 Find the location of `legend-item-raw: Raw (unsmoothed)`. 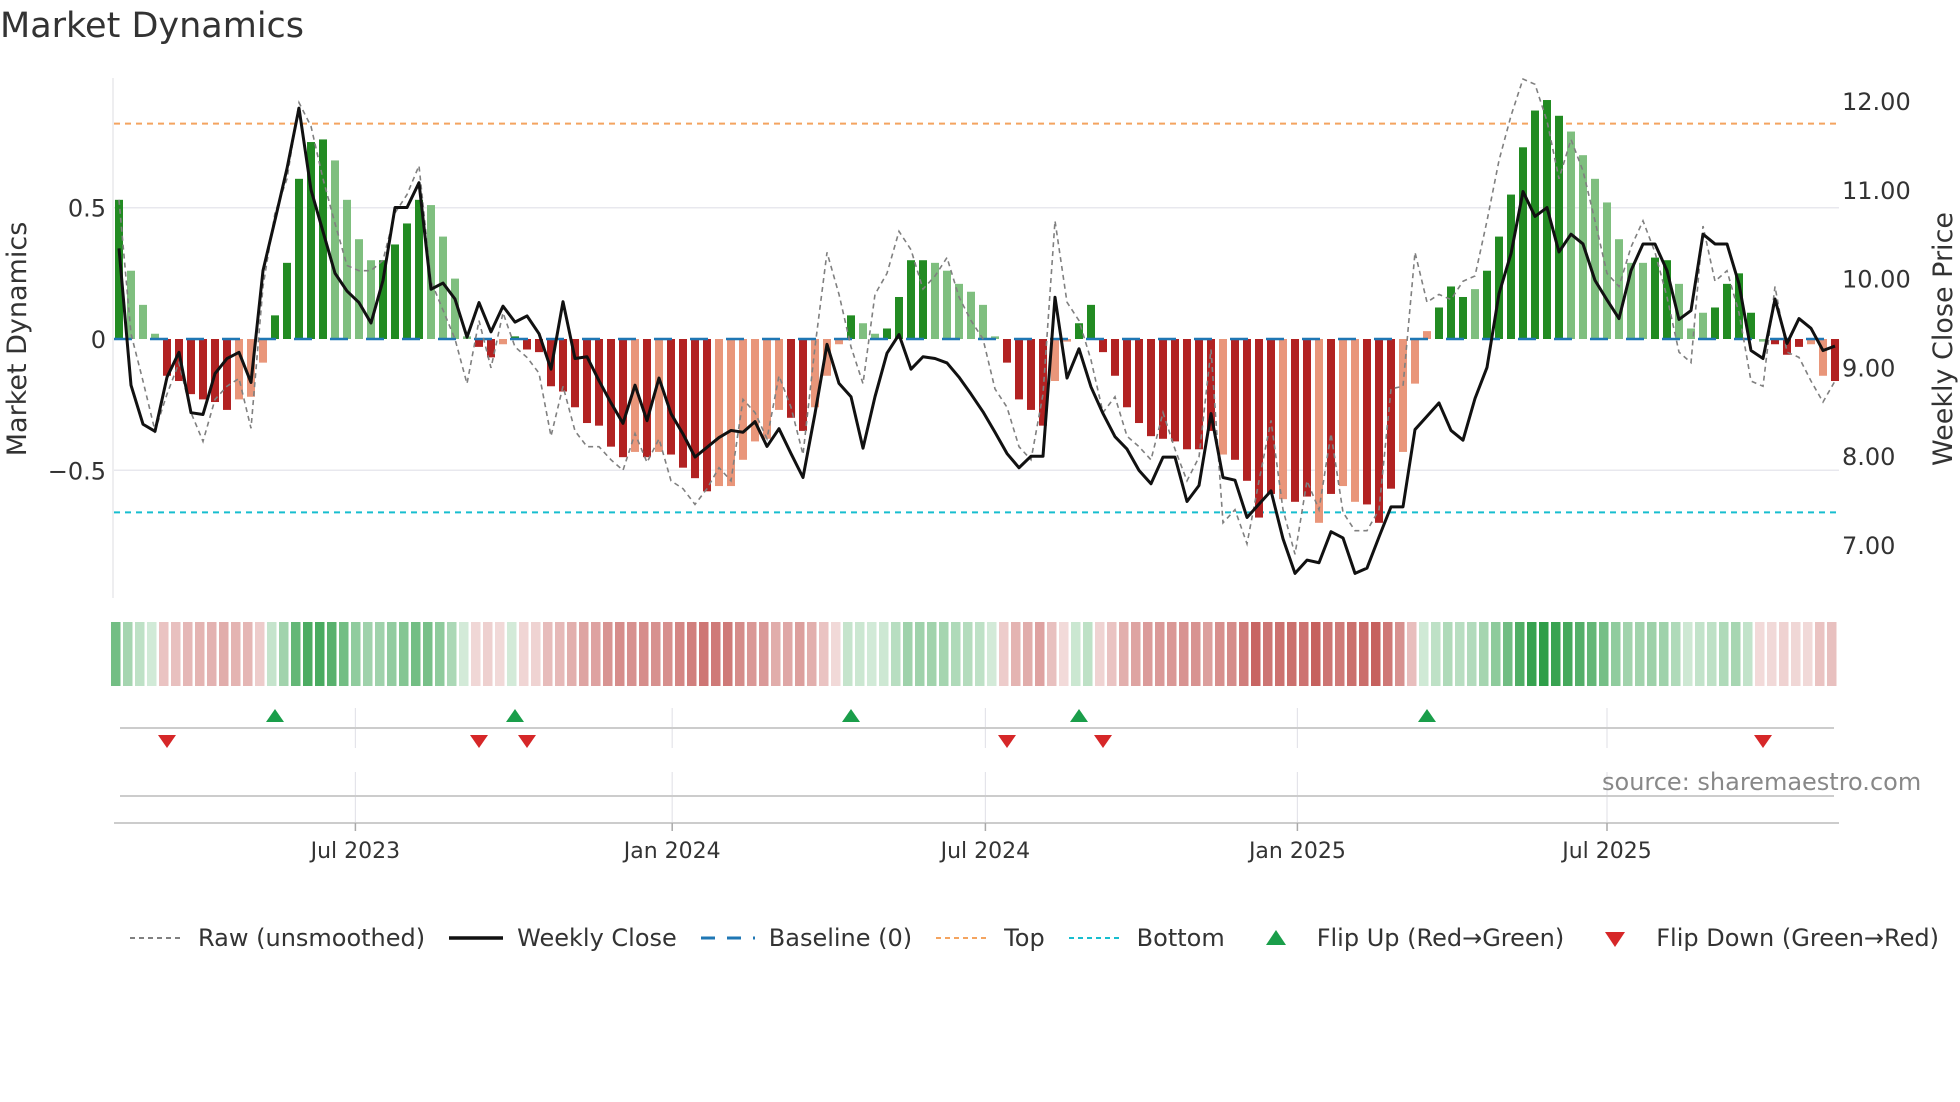

legend-item-raw: Raw (unsmoothed) is located at coordinates (276, 938).